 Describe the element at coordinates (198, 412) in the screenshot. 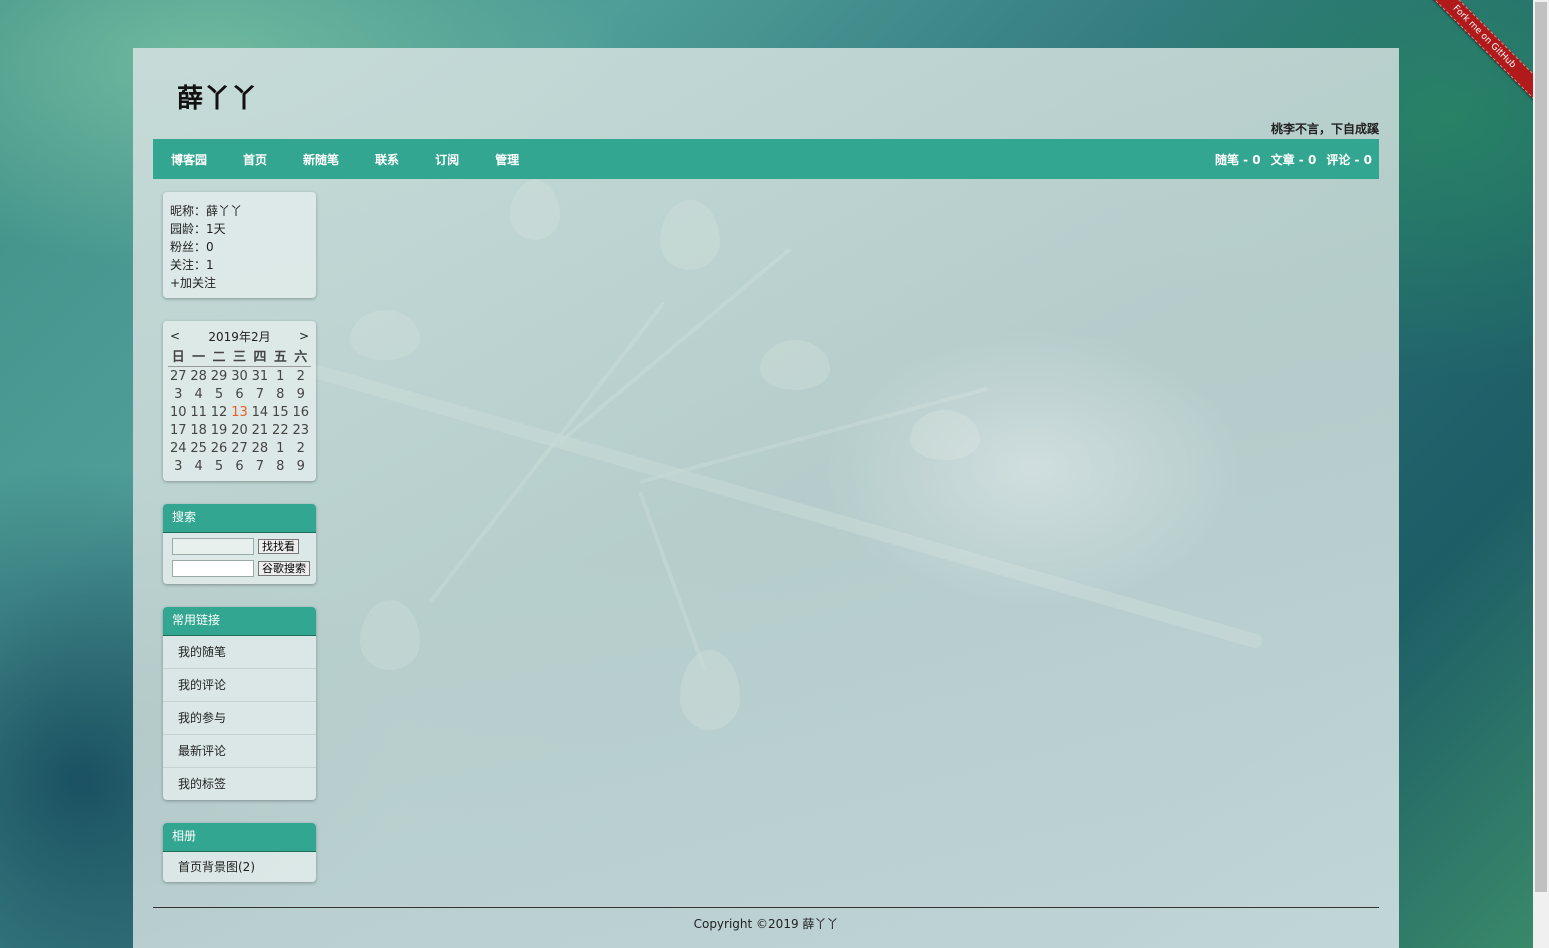

I see `calendar-day: 11` at that location.